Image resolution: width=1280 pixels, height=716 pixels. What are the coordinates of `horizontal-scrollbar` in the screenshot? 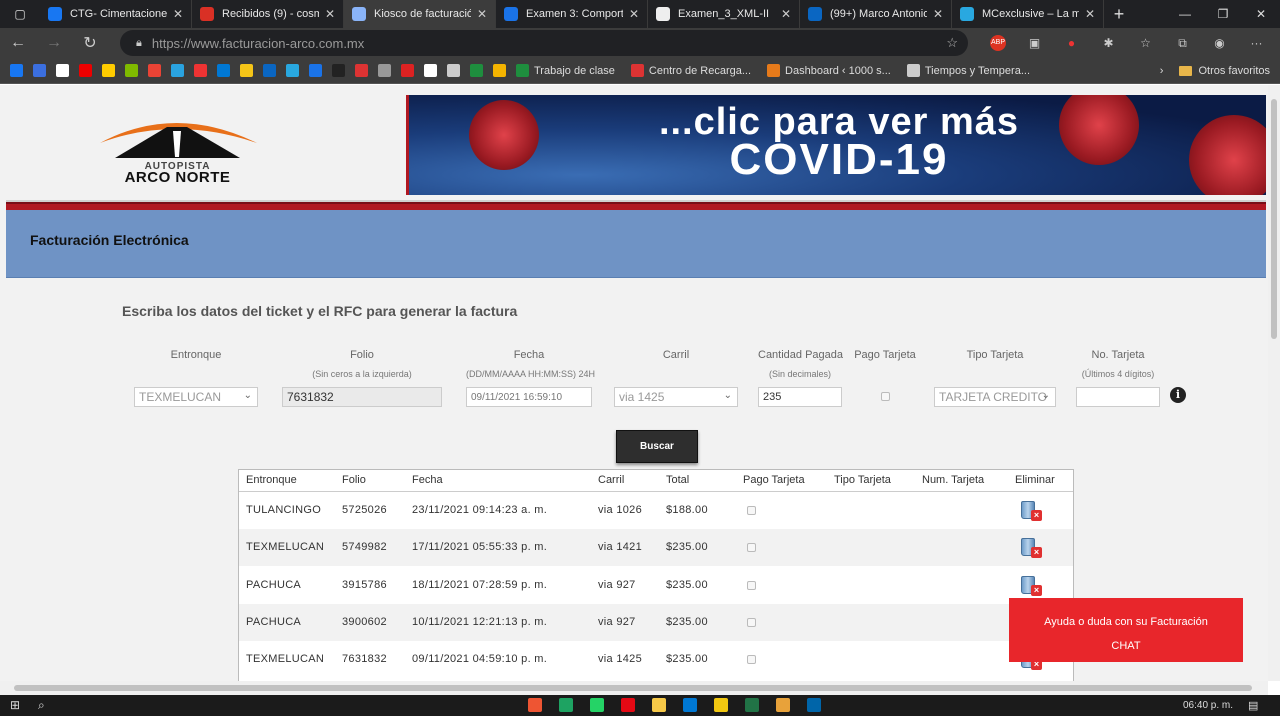 It's located at (634, 688).